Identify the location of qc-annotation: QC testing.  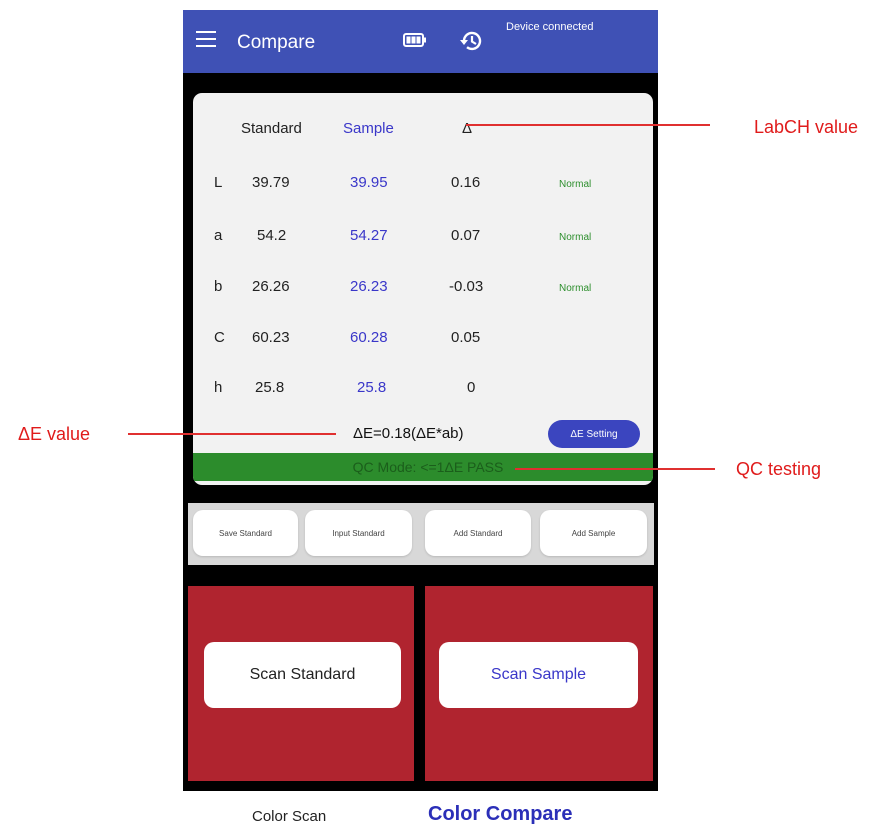
(779, 469).